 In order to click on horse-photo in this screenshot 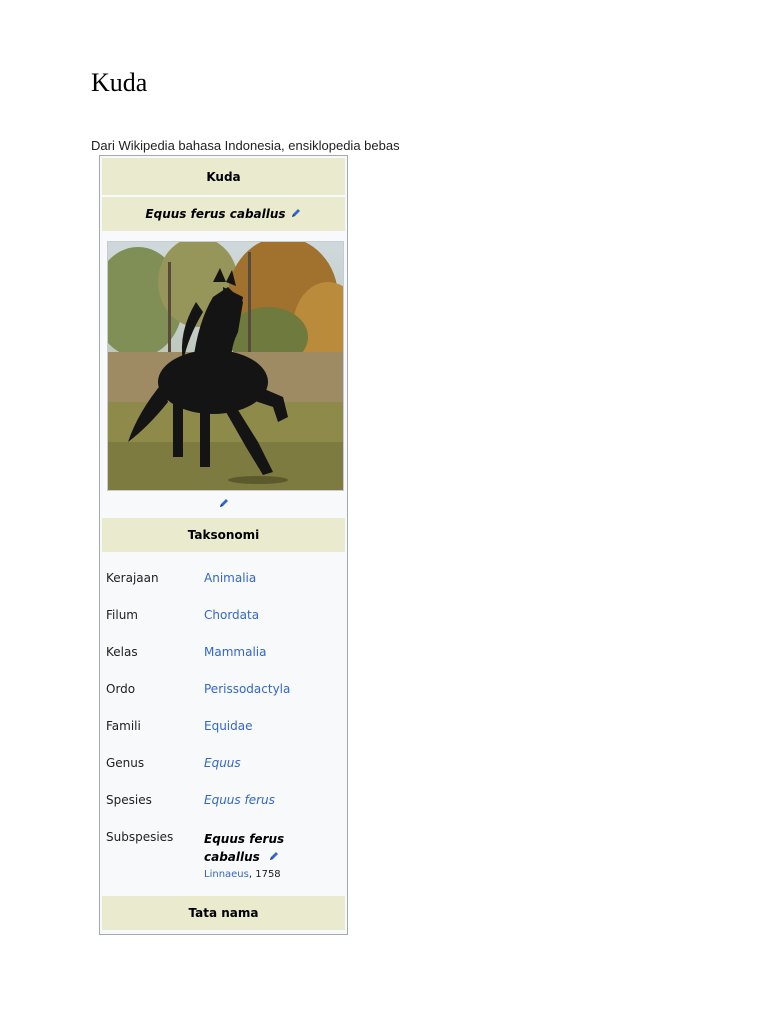, I will do `click(225, 366)`.